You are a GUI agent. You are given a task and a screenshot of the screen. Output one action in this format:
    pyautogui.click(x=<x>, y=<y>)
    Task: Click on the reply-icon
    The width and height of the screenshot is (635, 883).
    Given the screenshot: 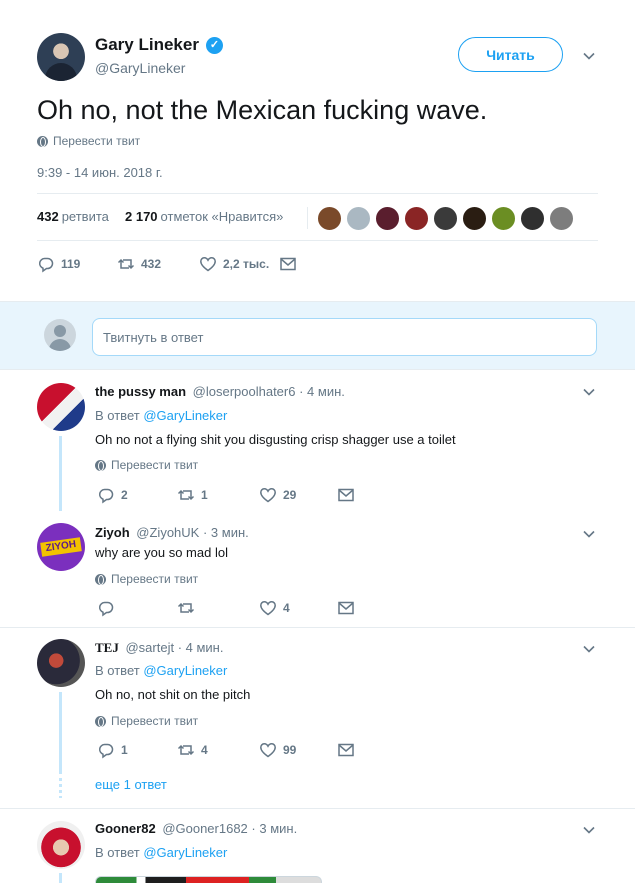 What is the action you would take?
    pyautogui.click(x=46, y=265)
    